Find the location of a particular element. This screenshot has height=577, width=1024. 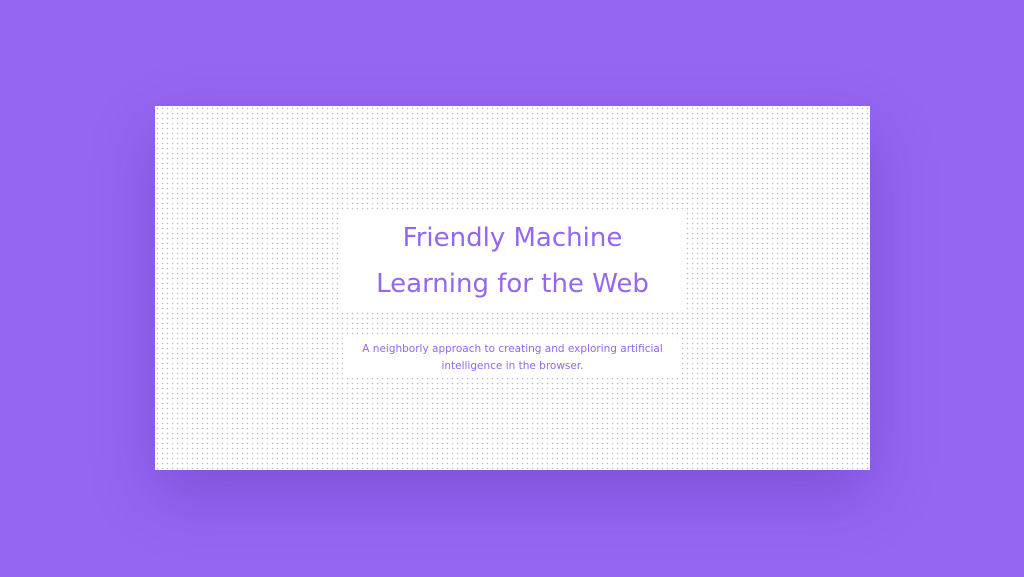

title-box: Friendly Machine Learning for the Web is located at coordinates (512, 261).